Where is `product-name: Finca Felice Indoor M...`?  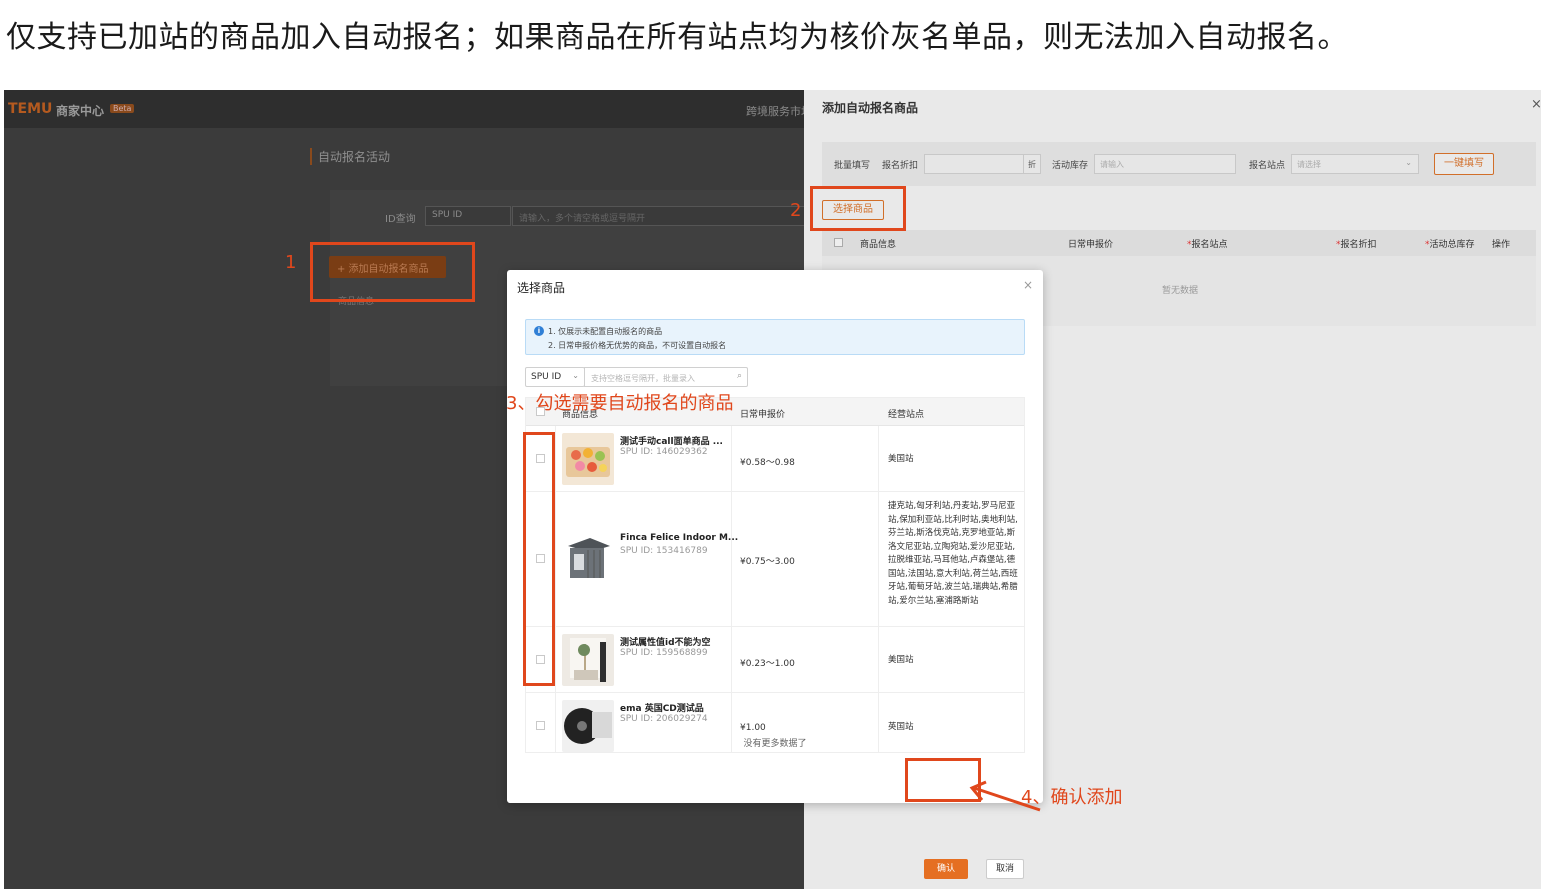 product-name: Finca Felice Indoor M... is located at coordinates (679, 538).